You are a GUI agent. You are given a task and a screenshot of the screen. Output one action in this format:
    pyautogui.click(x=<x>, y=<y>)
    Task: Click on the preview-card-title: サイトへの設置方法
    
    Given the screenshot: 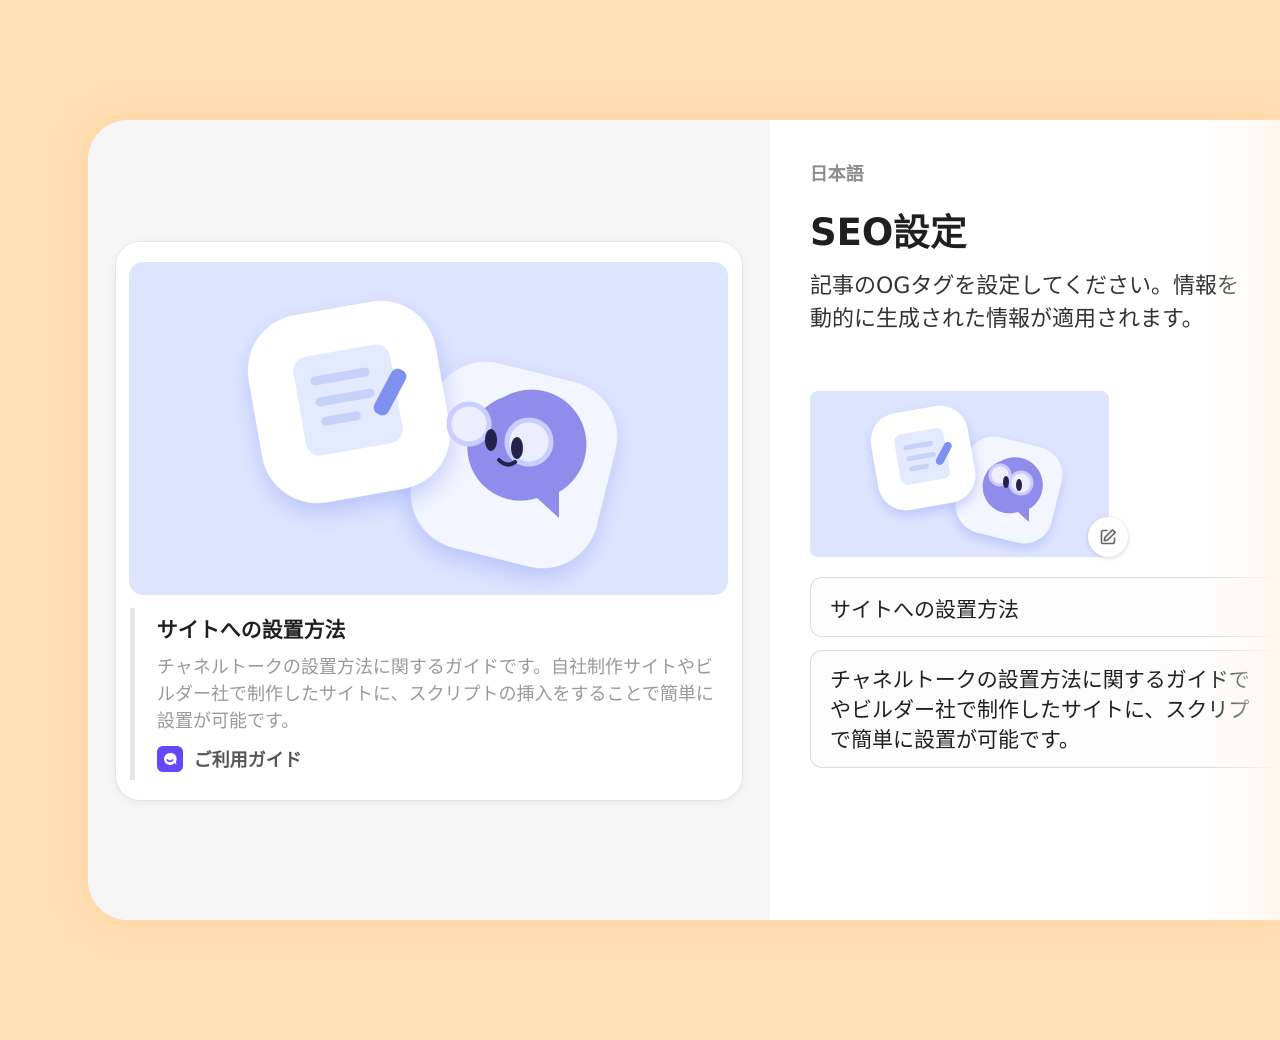 What is the action you would take?
    pyautogui.click(x=251, y=630)
    